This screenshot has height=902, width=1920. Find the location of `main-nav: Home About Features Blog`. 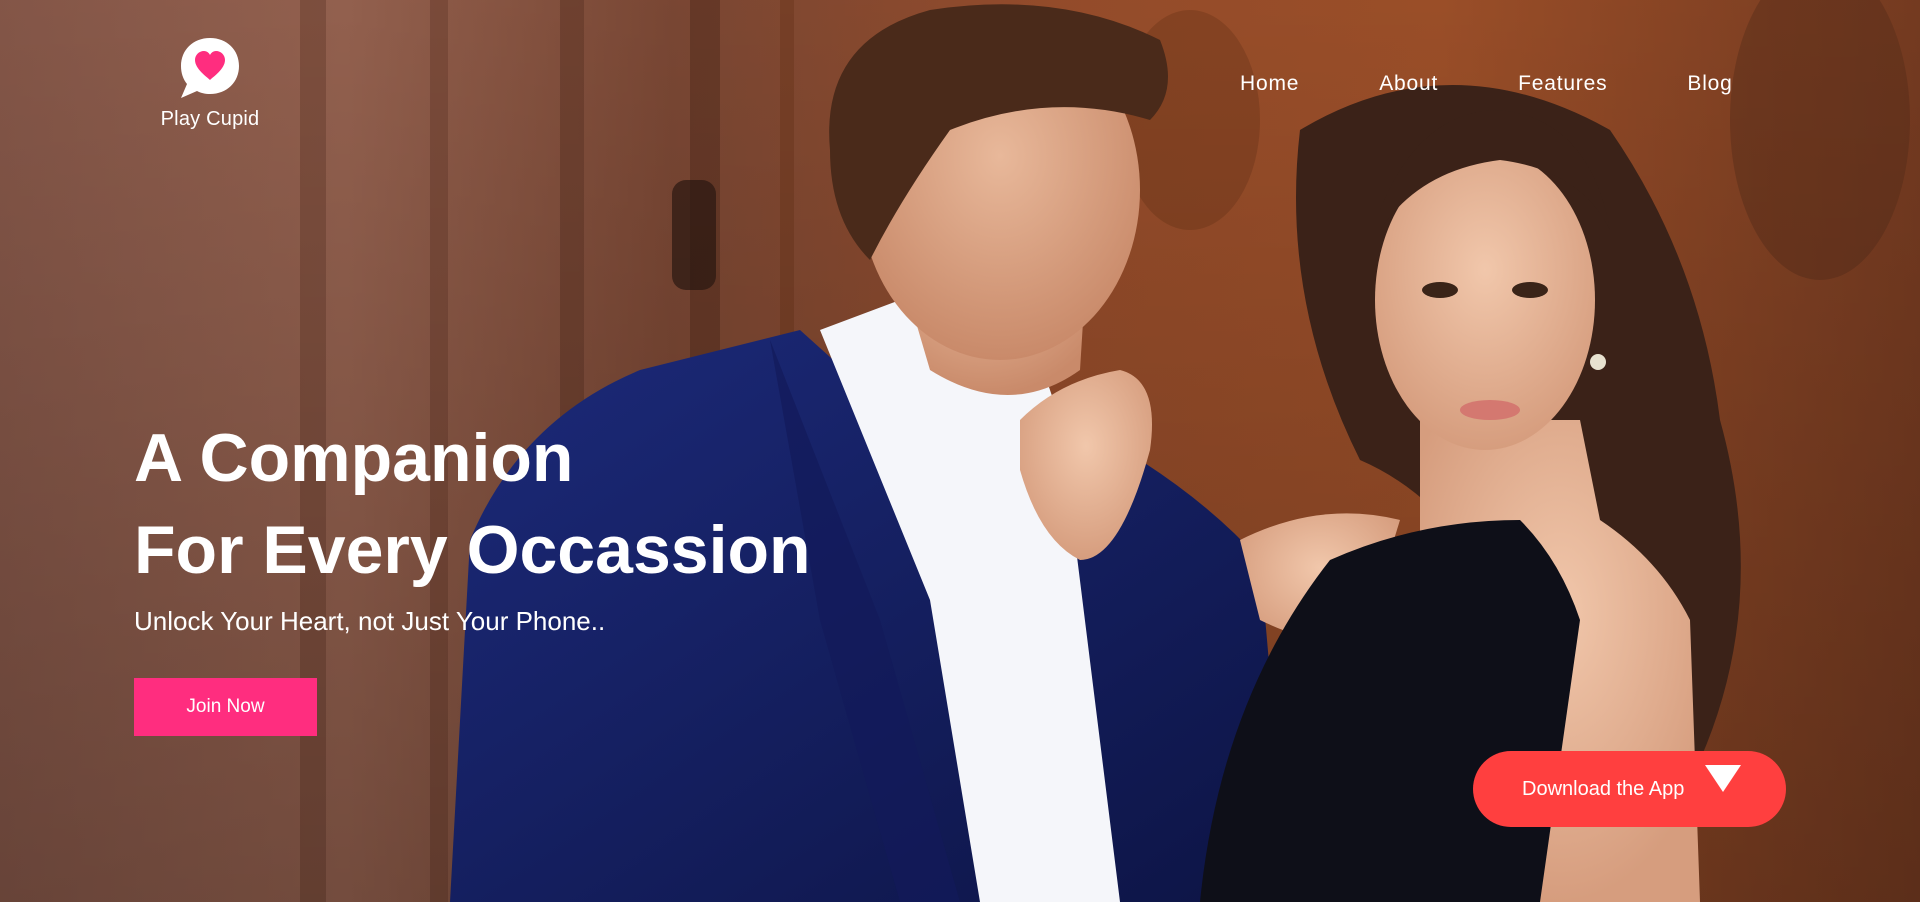

main-nav: Home About Features Blog is located at coordinates (1486, 84).